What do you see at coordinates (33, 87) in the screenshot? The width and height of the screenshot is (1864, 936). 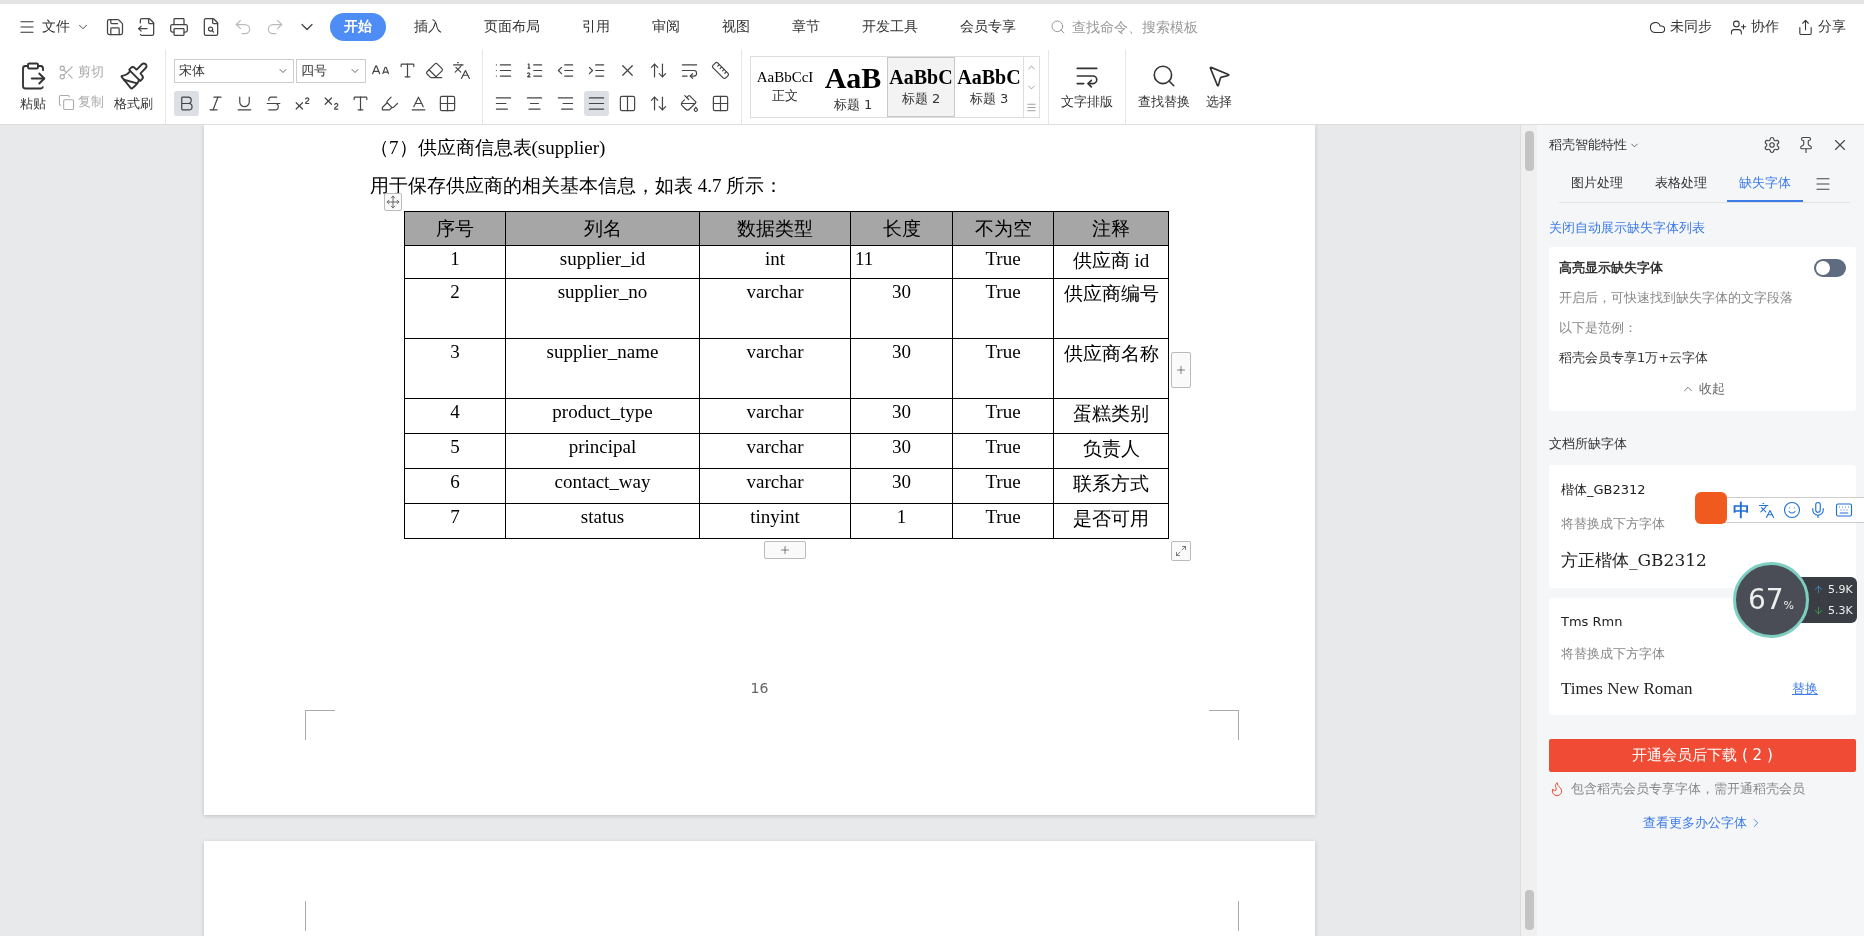 I see `paste-button: 粘贴` at bounding box center [33, 87].